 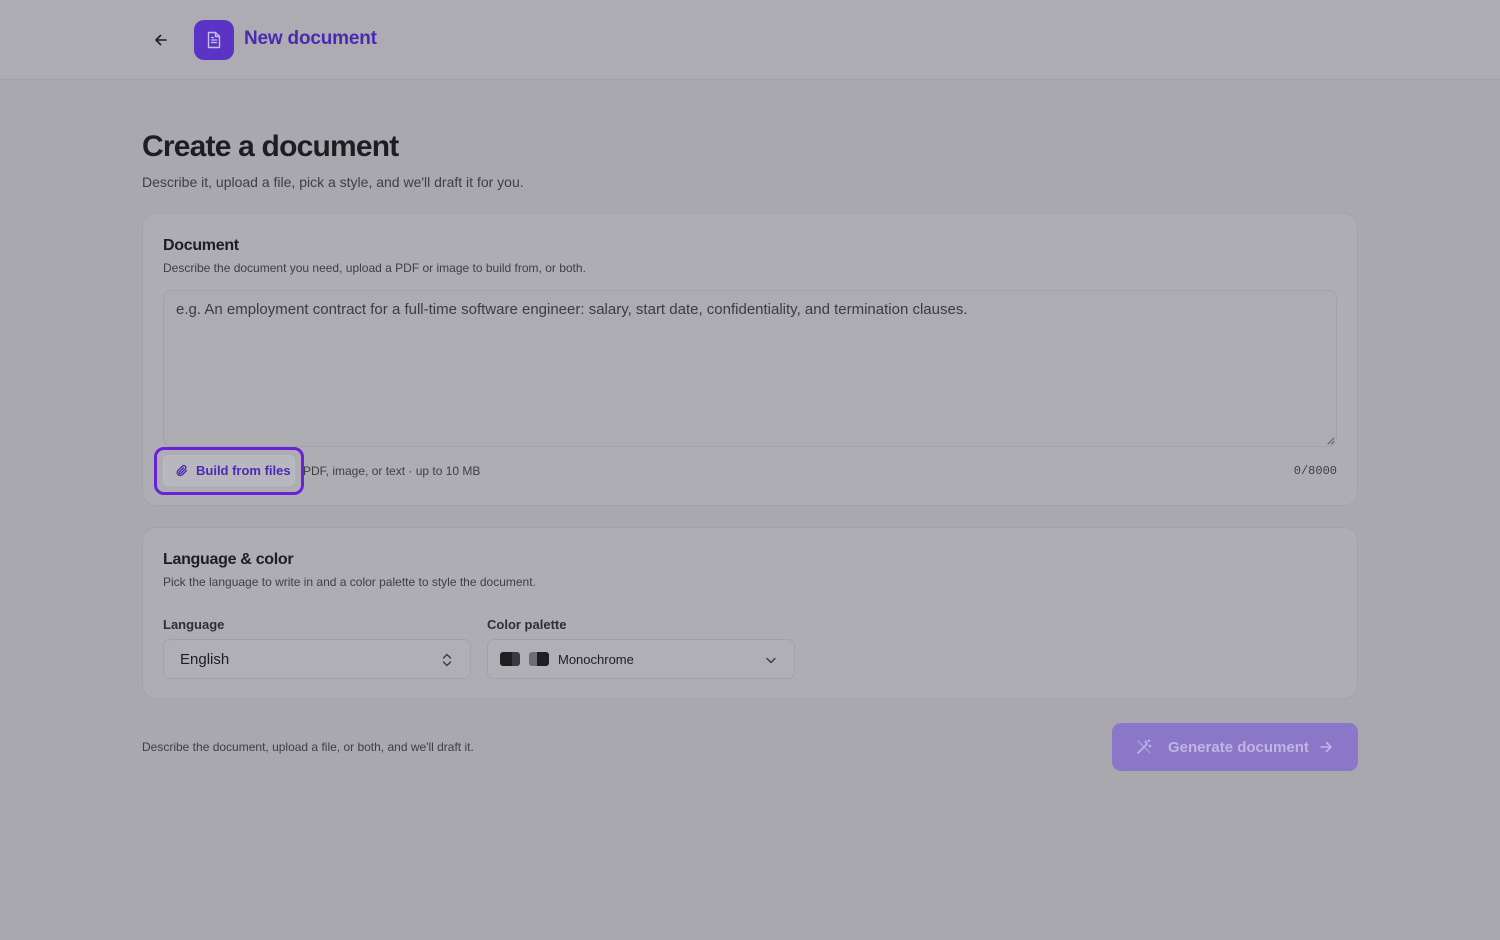 What do you see at coordinates (527, 624) in the screenshot?
I see `color-palette-label: Color palette` at bounding box center [527, 624].